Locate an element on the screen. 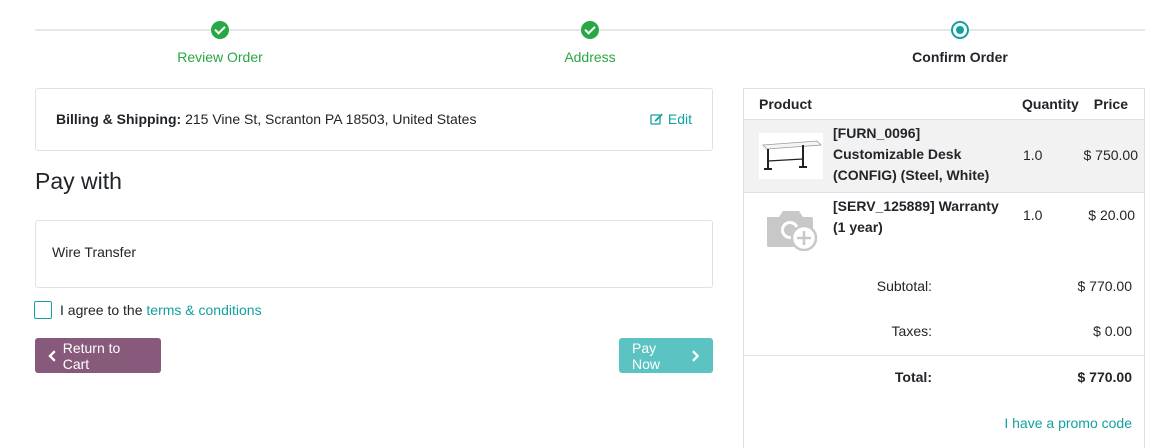 The image size is (1168, 448). return-to-cart-button: Return to Cart is located at coordinates (98, 355).